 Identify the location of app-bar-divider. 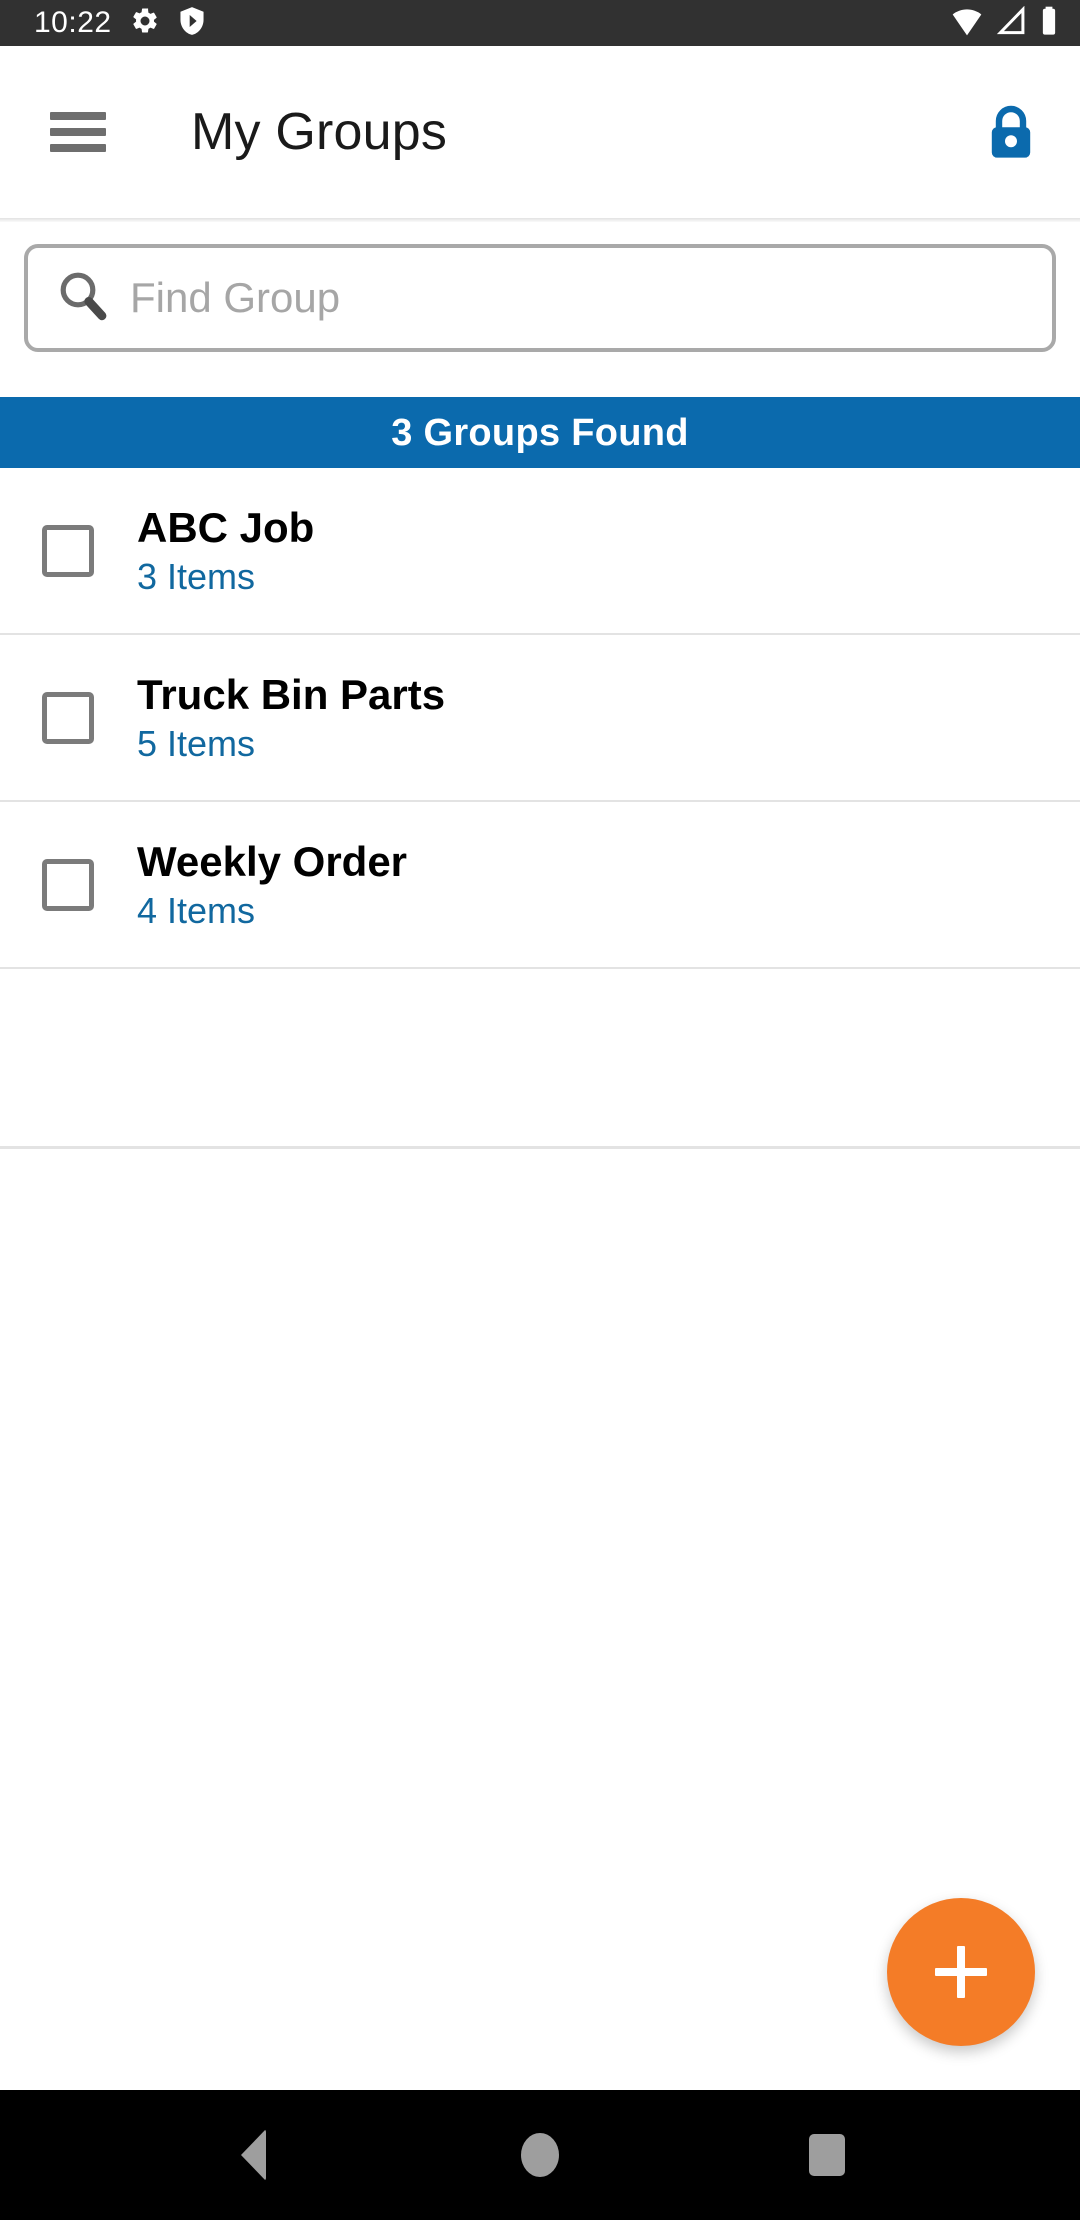
(540, 220).